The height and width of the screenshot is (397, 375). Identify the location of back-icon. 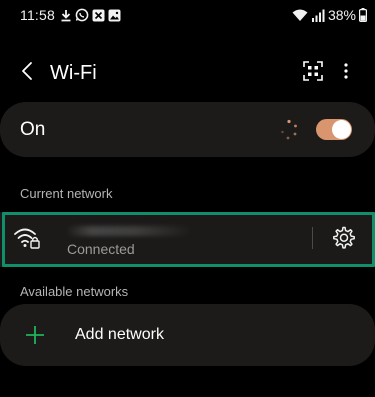
(27, 73).